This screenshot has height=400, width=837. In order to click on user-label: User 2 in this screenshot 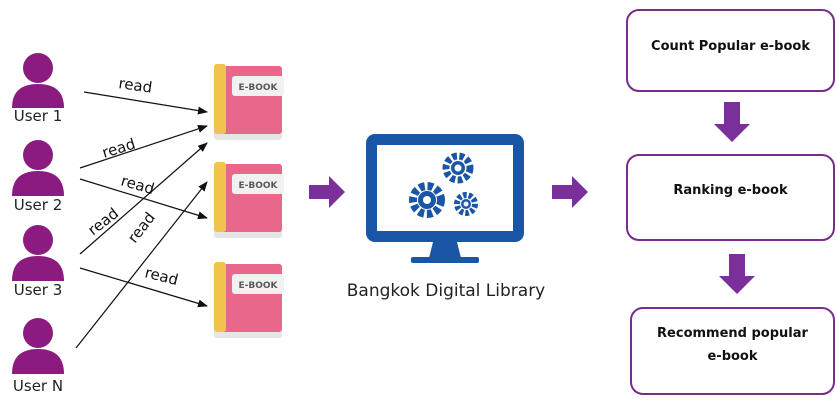, I will do `click(38, 205)`.